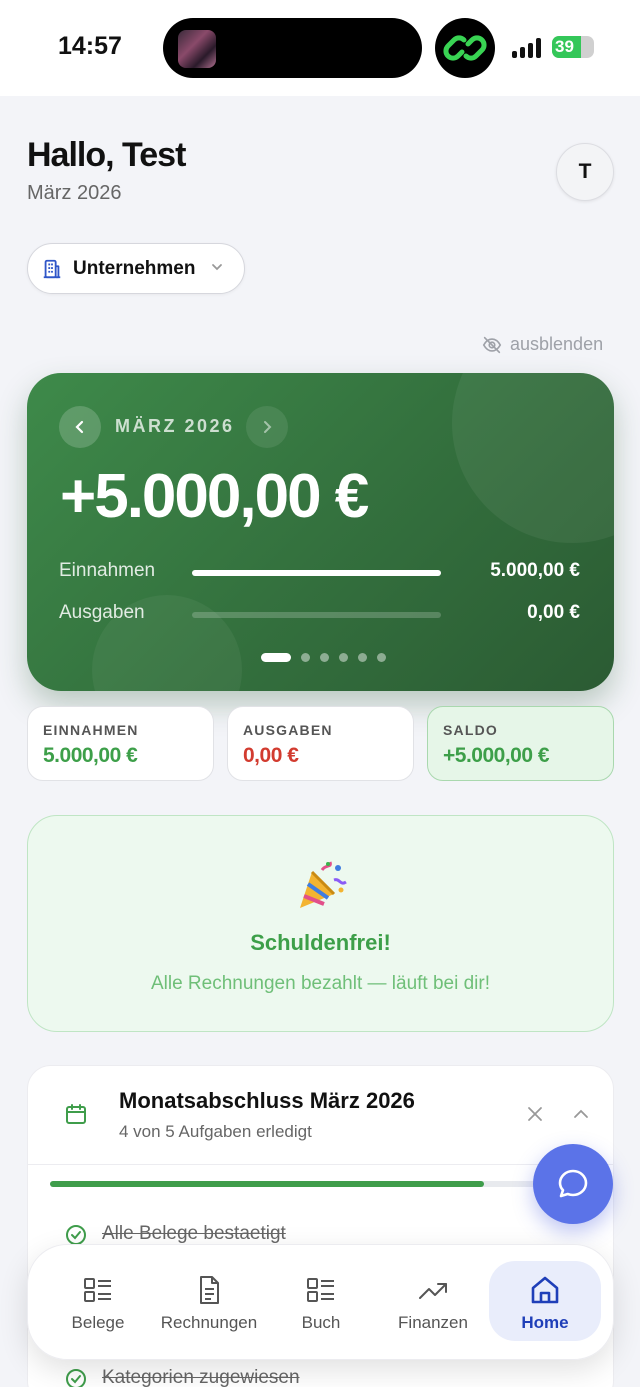  I want to click on entity-switcher-label: Unternehmen, so click(134, 268).